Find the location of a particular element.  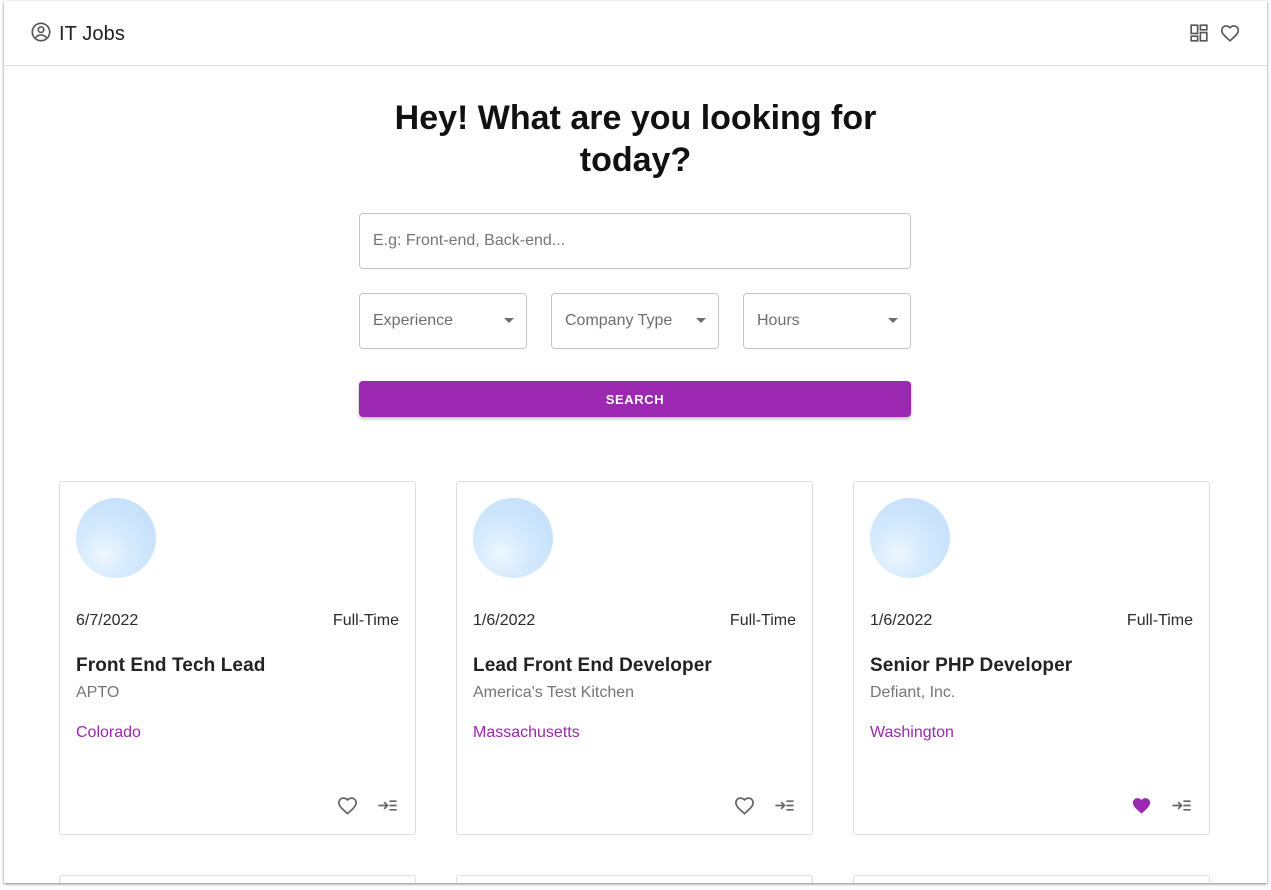

job-company: APTO is located at coordinates (98, 692).